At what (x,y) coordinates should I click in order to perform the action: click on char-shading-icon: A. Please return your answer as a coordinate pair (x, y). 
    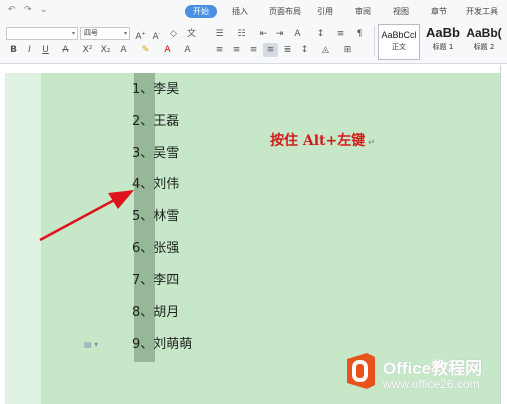
    Looking at the image, I should click on (187, 50).